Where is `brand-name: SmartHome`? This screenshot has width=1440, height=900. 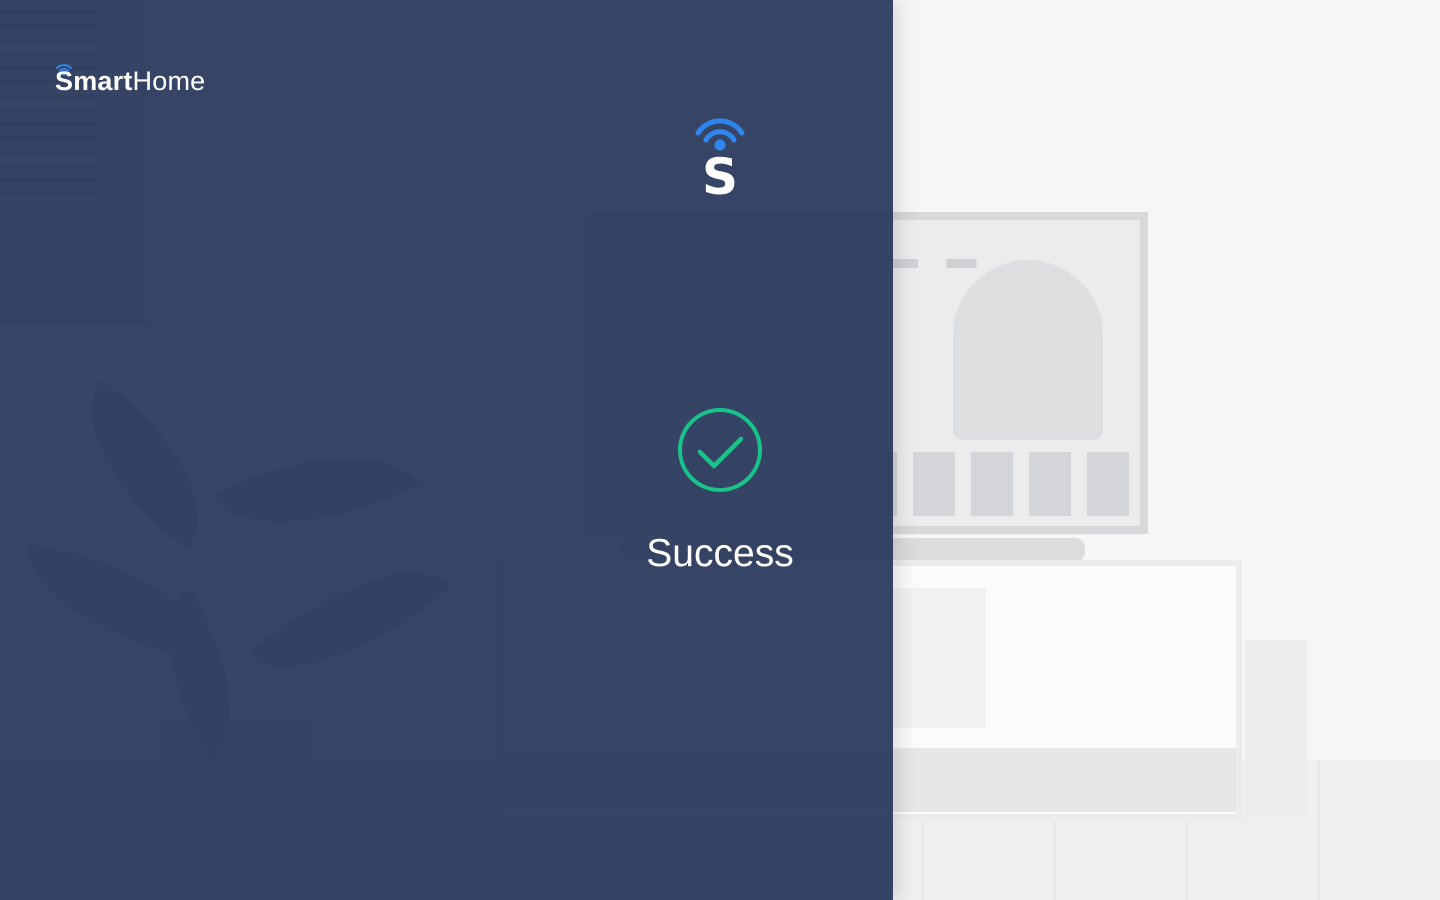 brand-name: SmartHome is located at coordinates (130, 81).